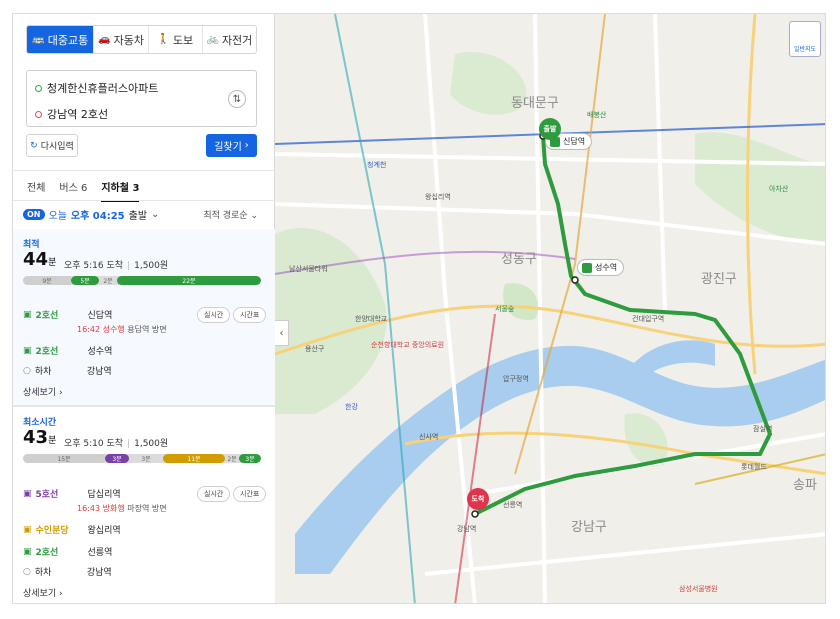 The height and width of the screenshot is (619, 840). Describe the element at coordinates (535, 103) in the screenshot. I see `district-label: 동대문구` at that location.